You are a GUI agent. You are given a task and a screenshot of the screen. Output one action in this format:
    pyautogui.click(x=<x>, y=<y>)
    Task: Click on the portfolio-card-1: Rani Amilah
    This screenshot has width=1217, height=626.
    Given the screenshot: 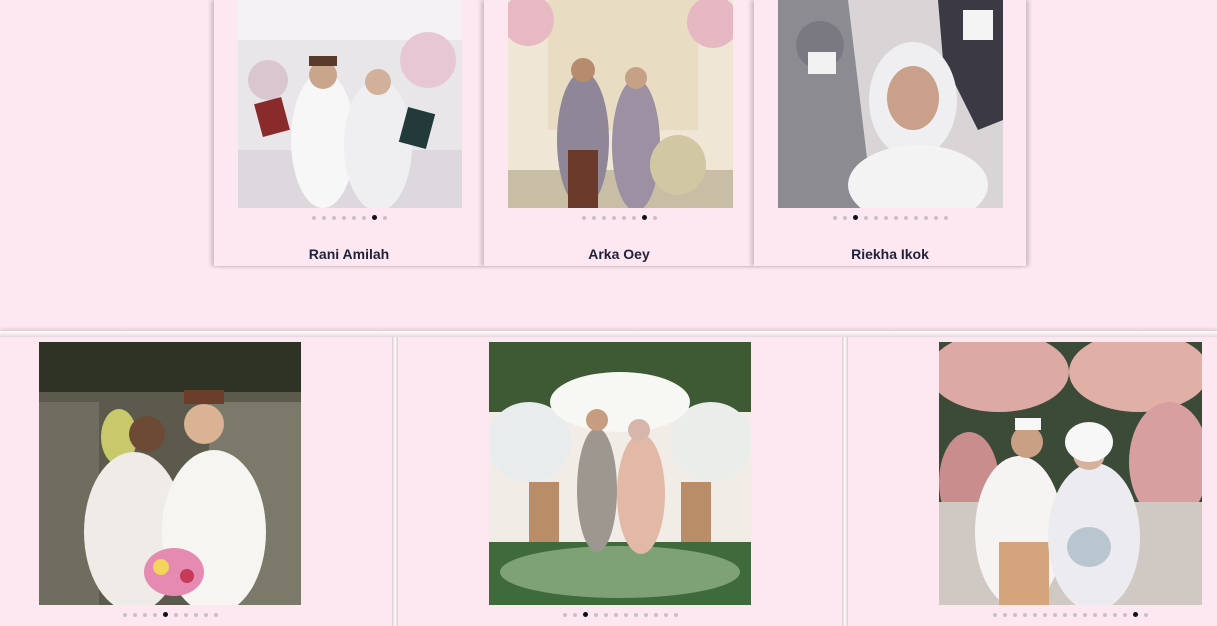 What is the action you would take?
    pyautogui.click(x=349, y=133)
    